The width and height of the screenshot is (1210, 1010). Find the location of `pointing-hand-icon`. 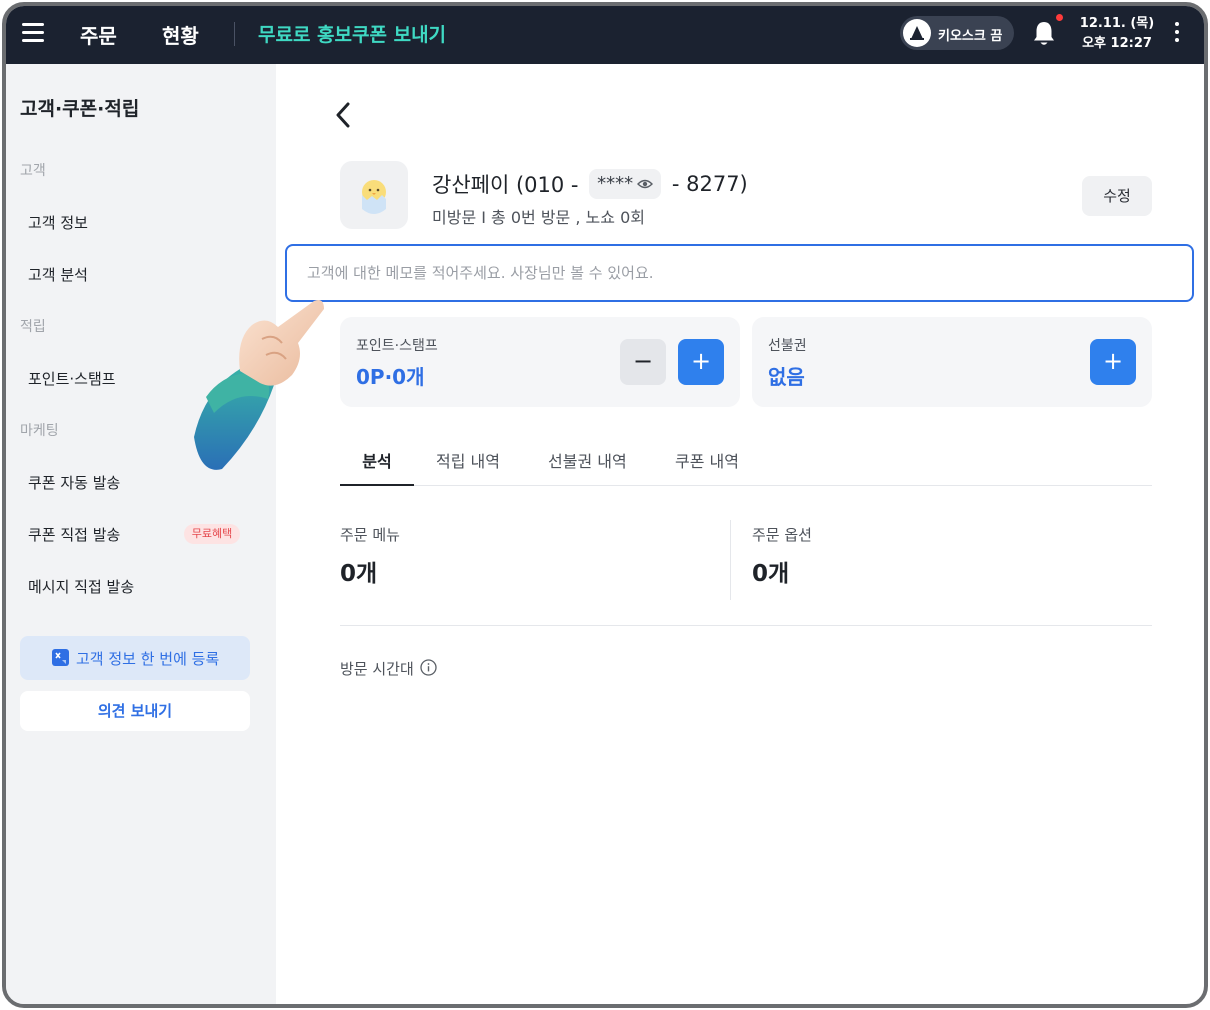

pointing-hand-icon is located at coordinates (259, 385).